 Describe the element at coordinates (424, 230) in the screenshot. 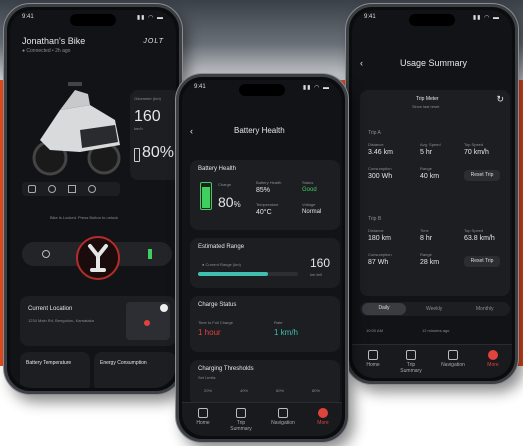

I see `trip-b-label-1: Time` at that location.